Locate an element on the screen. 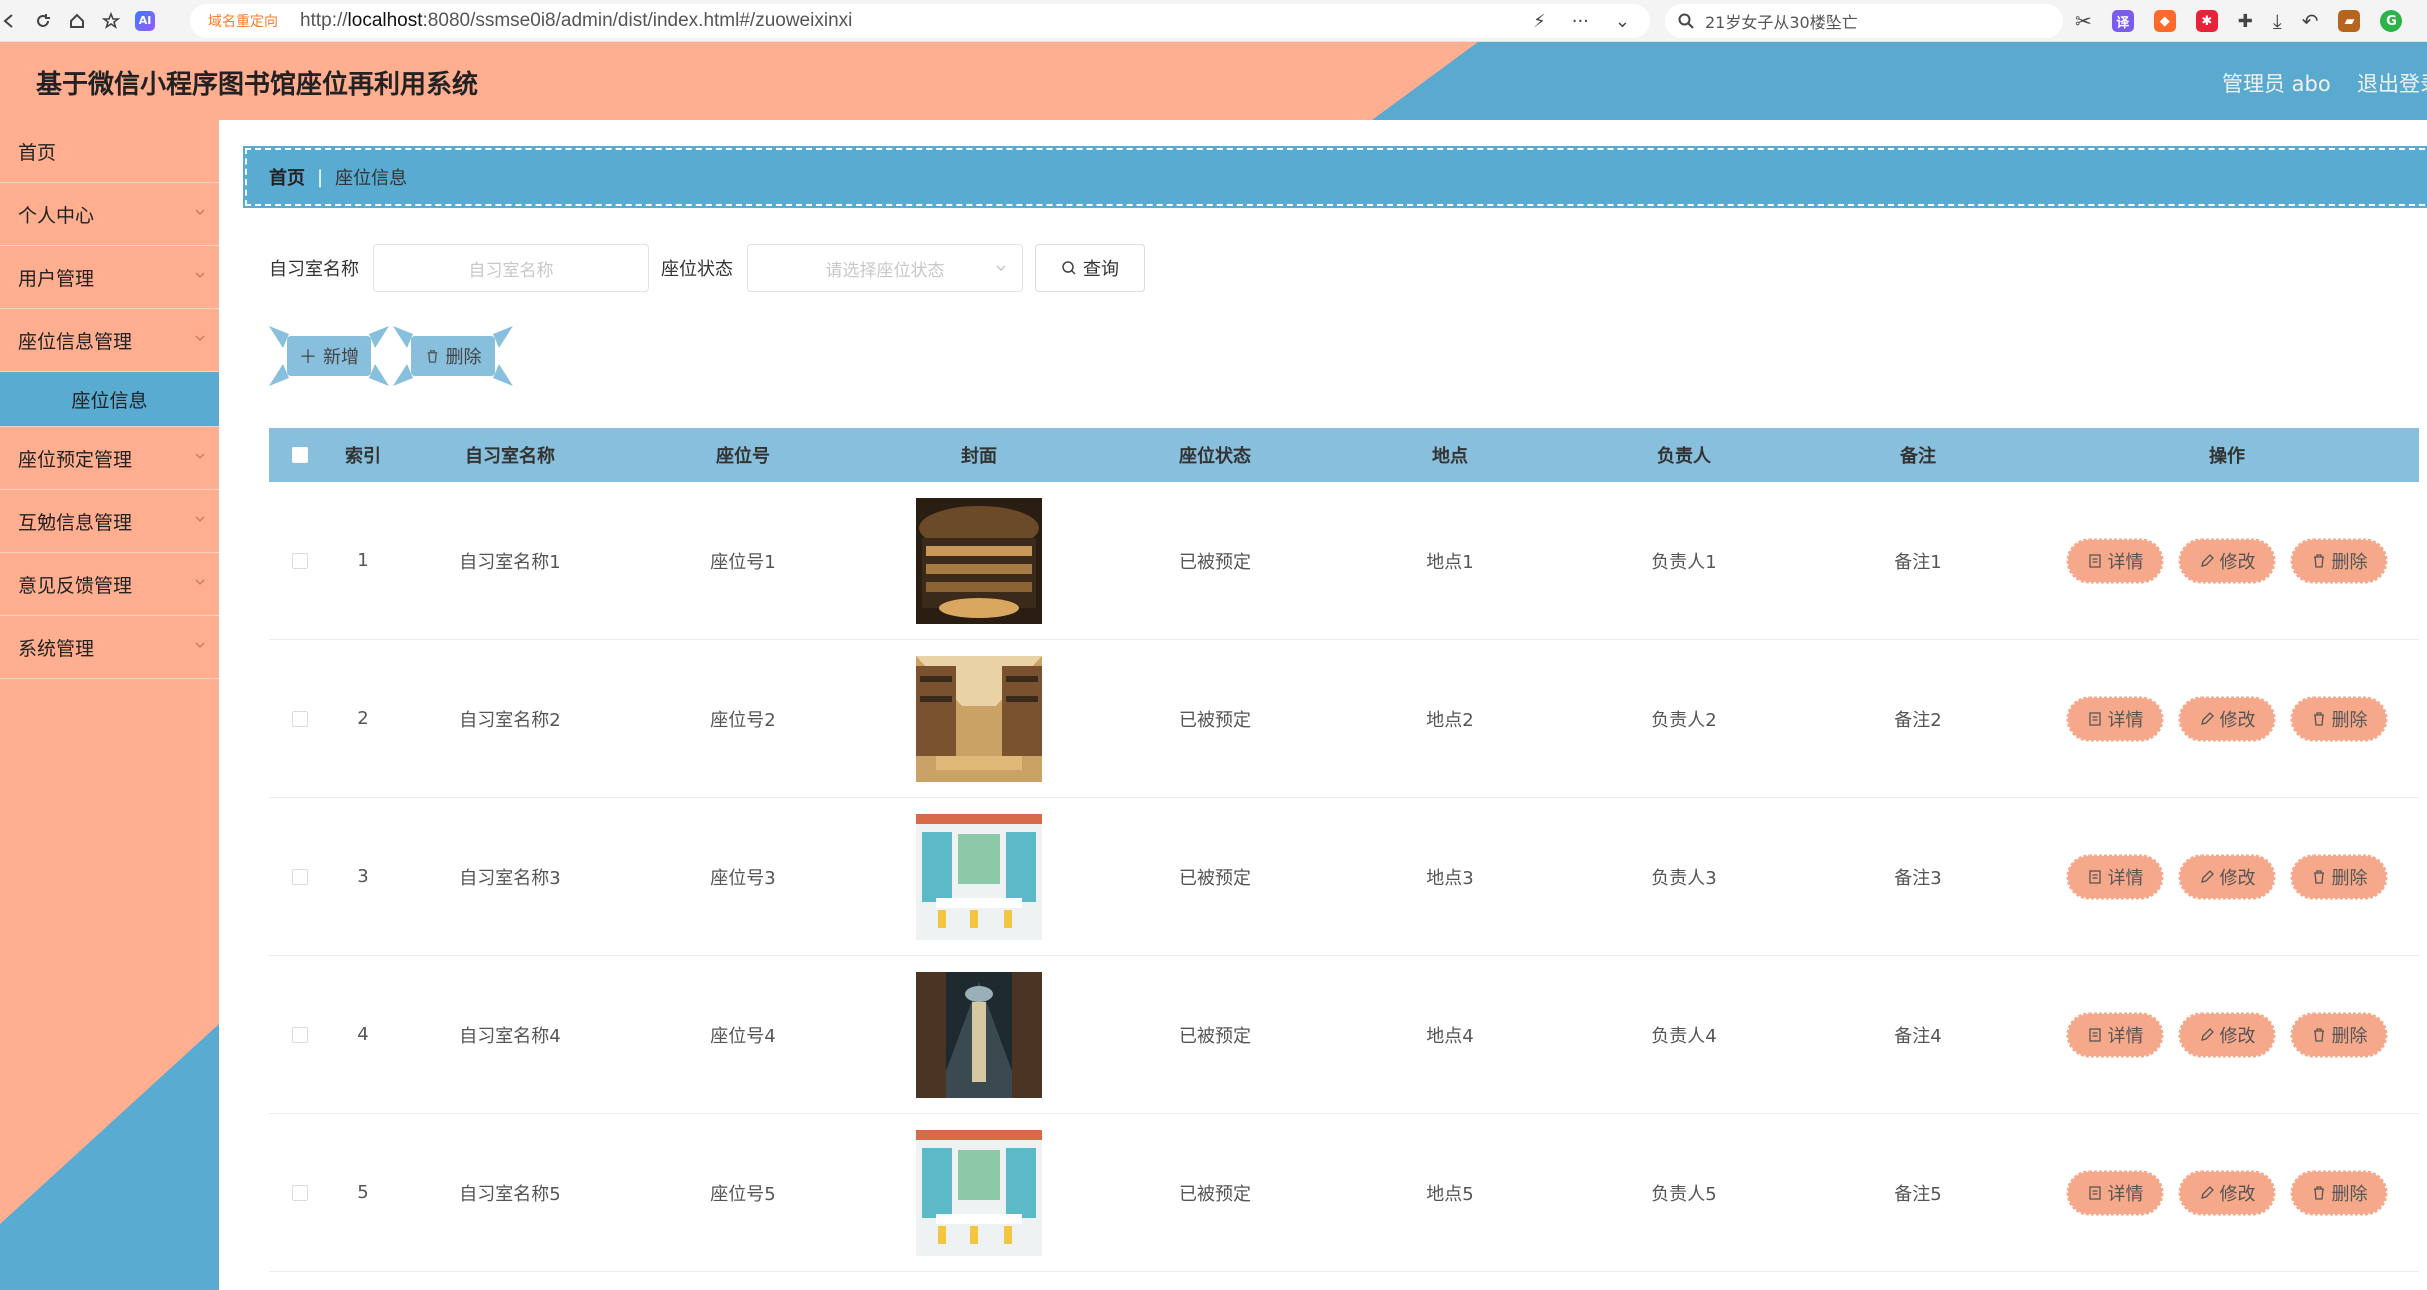  table-row: 2 自习室名称2 座位号2 已被预定 地点2 负责人2 备注2 详情 修改 删除 is located at coordinates (1344, 719).